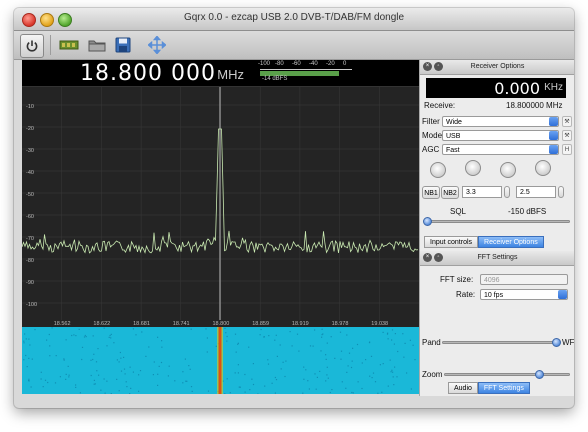 The image size is (588, 432). Describe the element at coordinates (503, 388) in the screenshot. I see `tab-fft-settings: FFT Settings` at that location.